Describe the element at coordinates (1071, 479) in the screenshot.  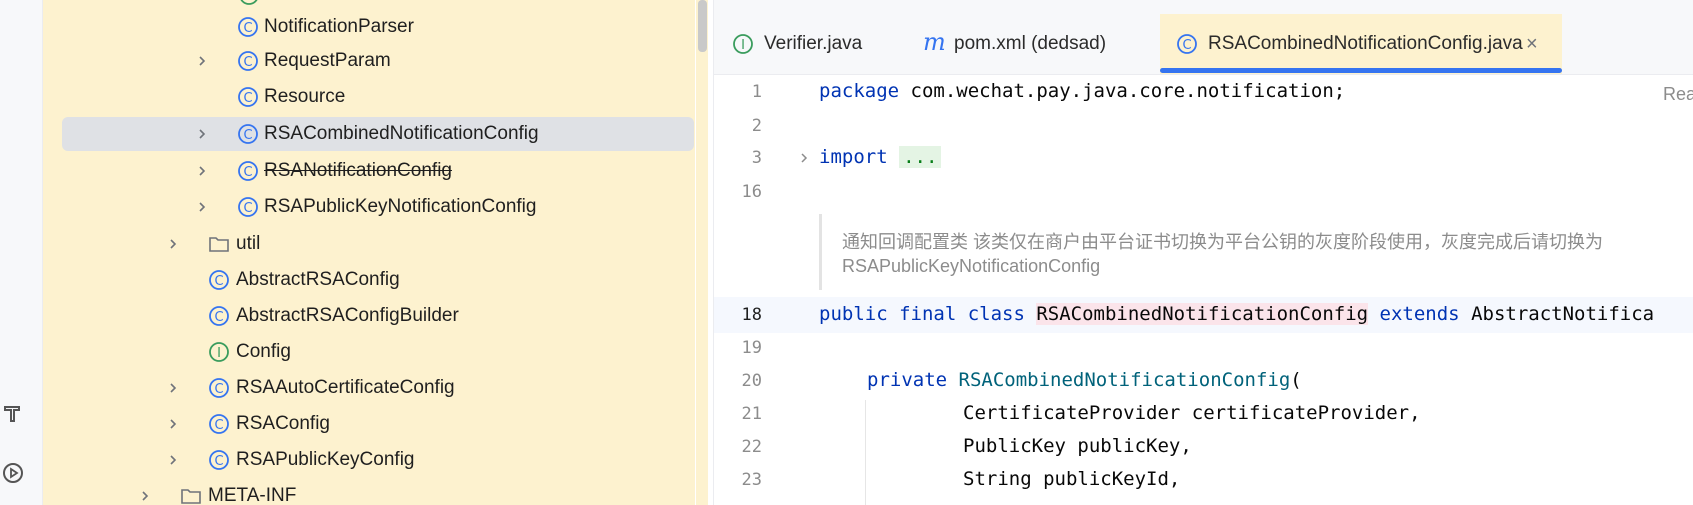
I see `code-line-23: String publicKeyId,` at that location.